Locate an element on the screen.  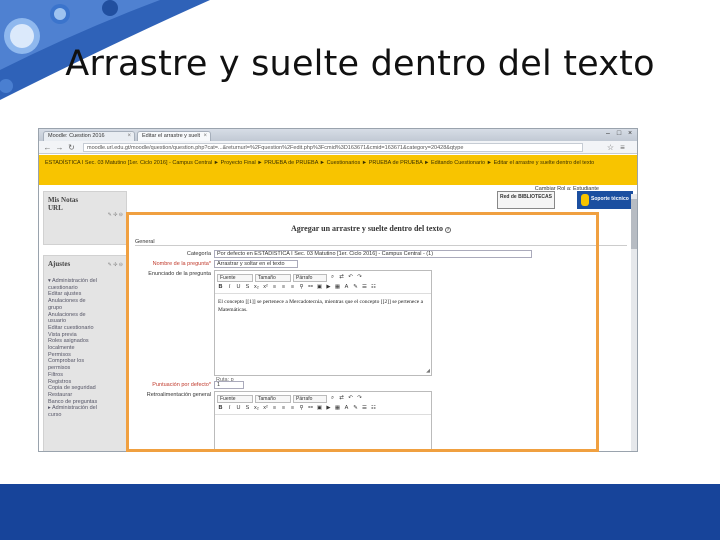
support-person-icon is located at coordinates (585, 200).